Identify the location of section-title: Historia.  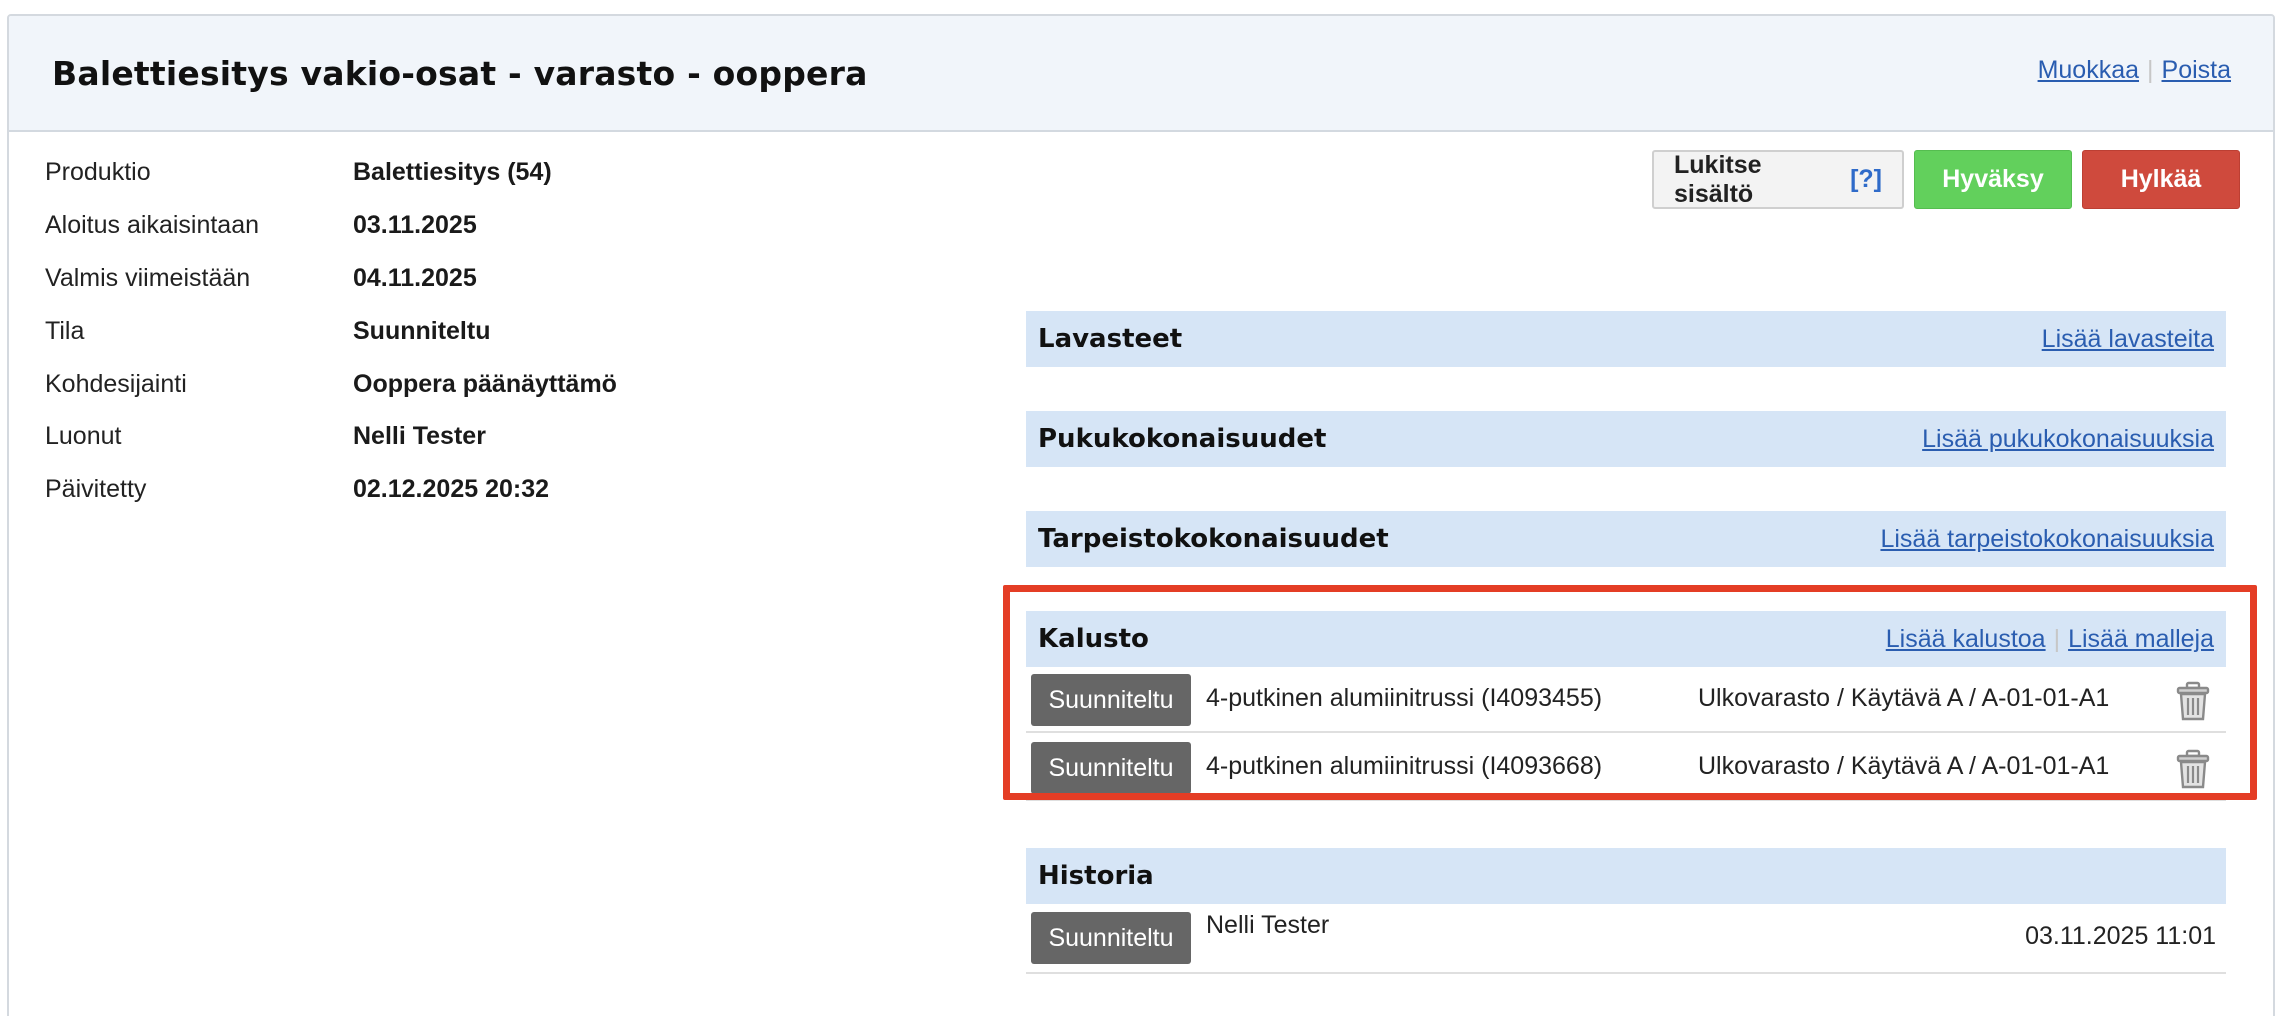
(1096, 876).